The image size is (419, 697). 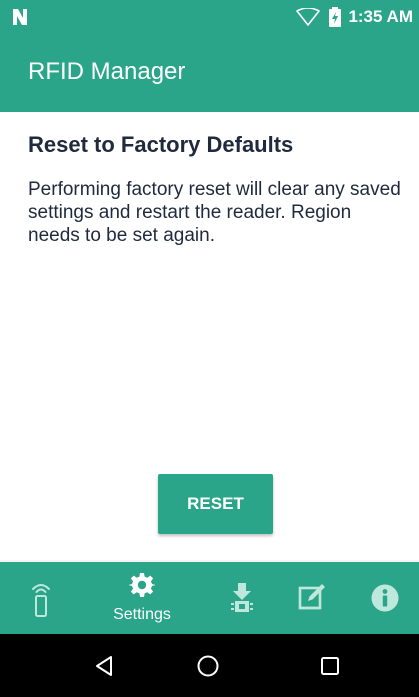 I want to click on app-title: RFID Manager, so click(x=107, y=71).